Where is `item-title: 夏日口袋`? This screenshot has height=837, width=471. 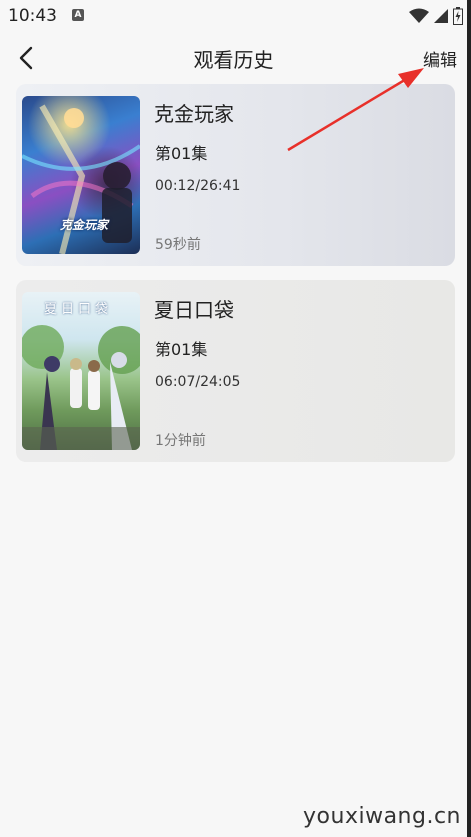 item-title: 夏日口袋 is located at coordinates (194, 310).